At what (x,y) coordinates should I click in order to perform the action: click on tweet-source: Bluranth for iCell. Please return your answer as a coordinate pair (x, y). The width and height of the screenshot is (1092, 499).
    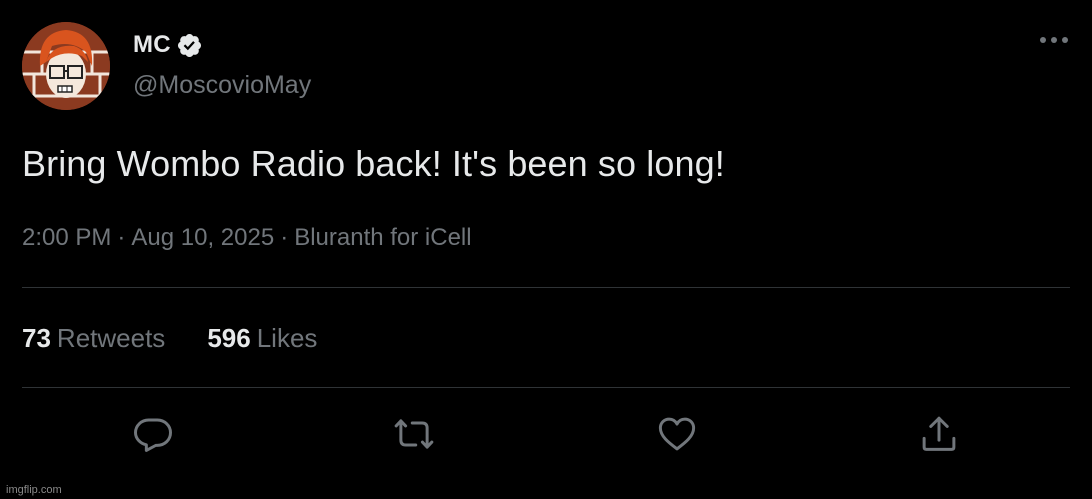
    Looking at the image, I should click on (382, 237).